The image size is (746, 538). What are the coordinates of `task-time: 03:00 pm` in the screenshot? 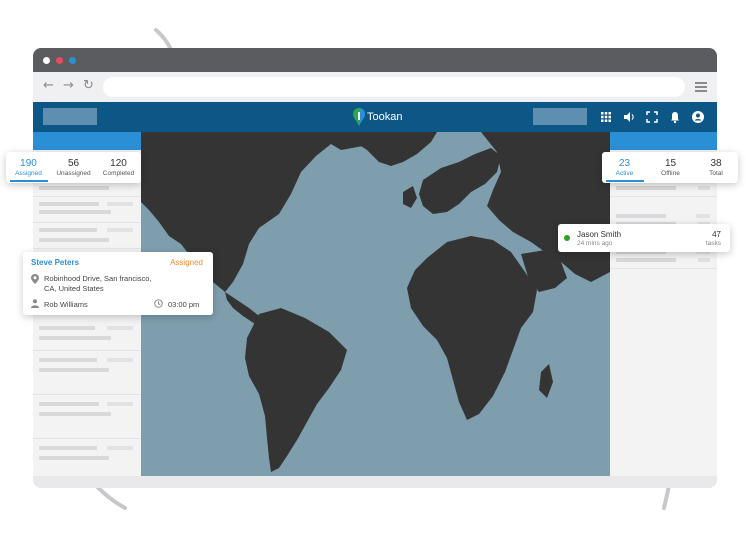 It's located at (184, 304).